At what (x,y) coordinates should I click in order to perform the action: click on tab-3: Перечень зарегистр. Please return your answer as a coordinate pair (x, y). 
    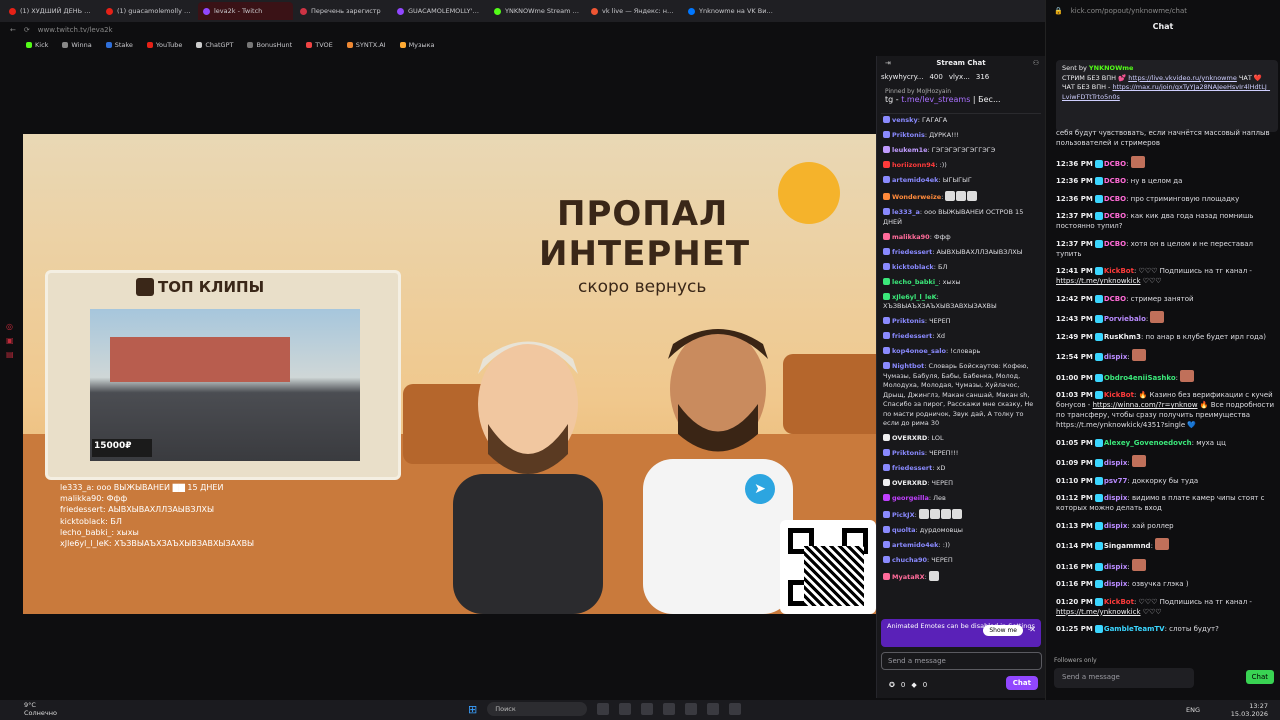
    Looking at the image, I should click on (342, 11).